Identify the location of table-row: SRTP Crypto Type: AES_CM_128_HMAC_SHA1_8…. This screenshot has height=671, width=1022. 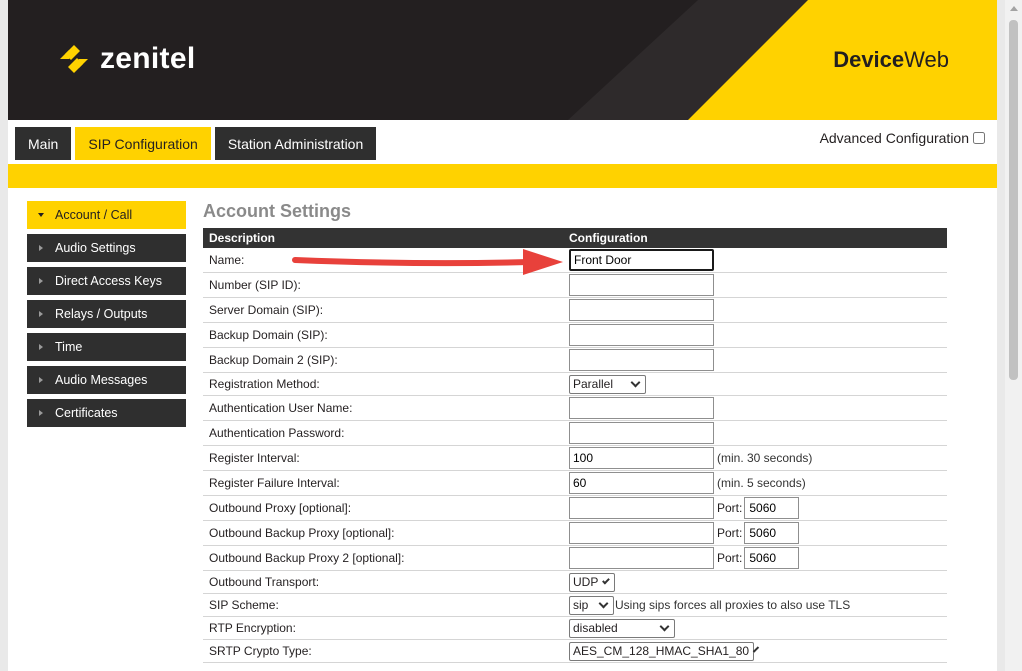
(575, 651).